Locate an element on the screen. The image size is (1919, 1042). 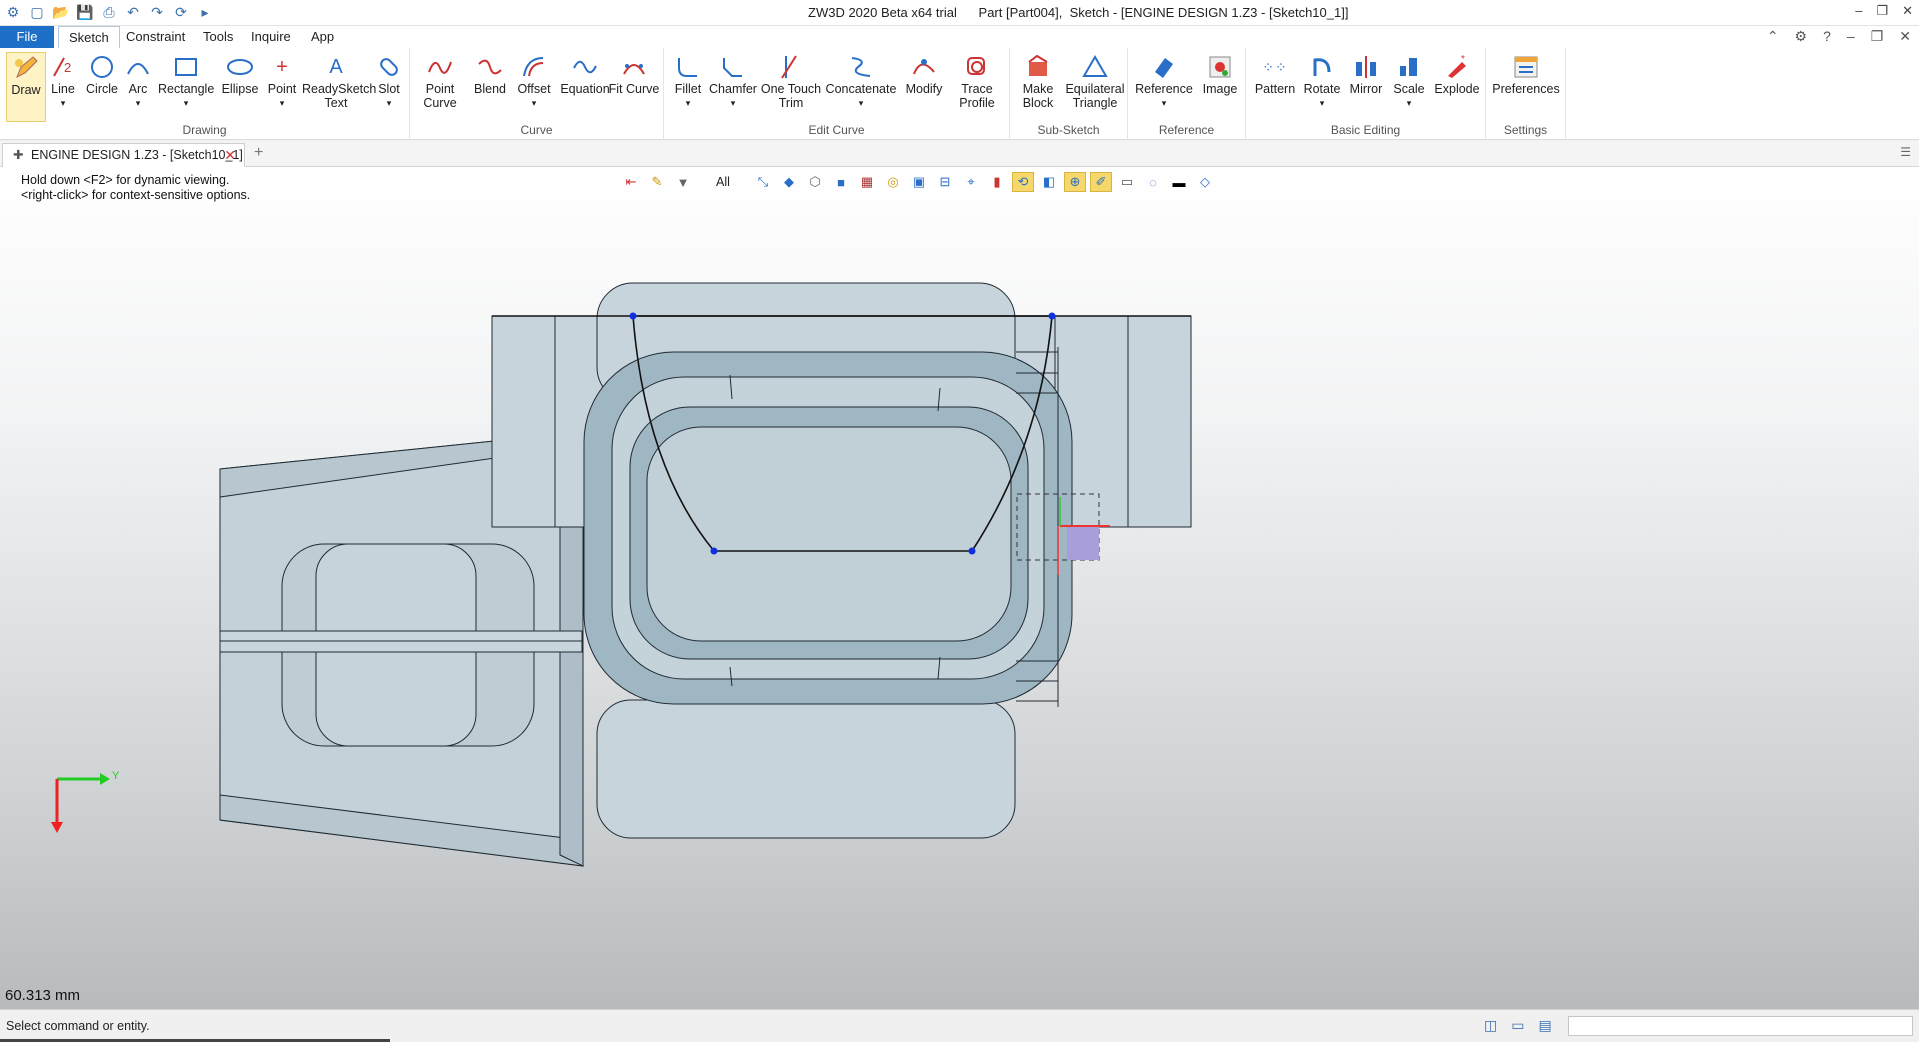
restore-icon: ❐ is located at coordinates (1882, 11).